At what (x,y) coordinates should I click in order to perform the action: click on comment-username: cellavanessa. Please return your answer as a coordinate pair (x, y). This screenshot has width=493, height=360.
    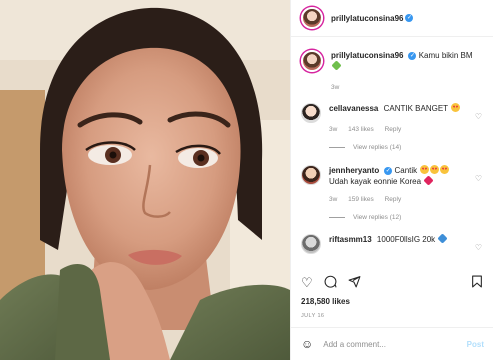
    Looking at the image, I should click on (353, 108).